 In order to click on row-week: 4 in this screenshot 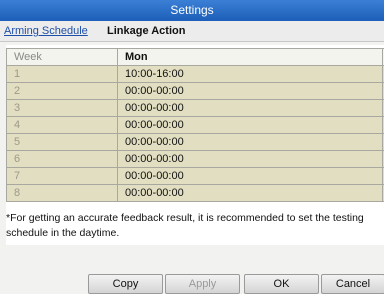, I will do `click(62, 125)`.